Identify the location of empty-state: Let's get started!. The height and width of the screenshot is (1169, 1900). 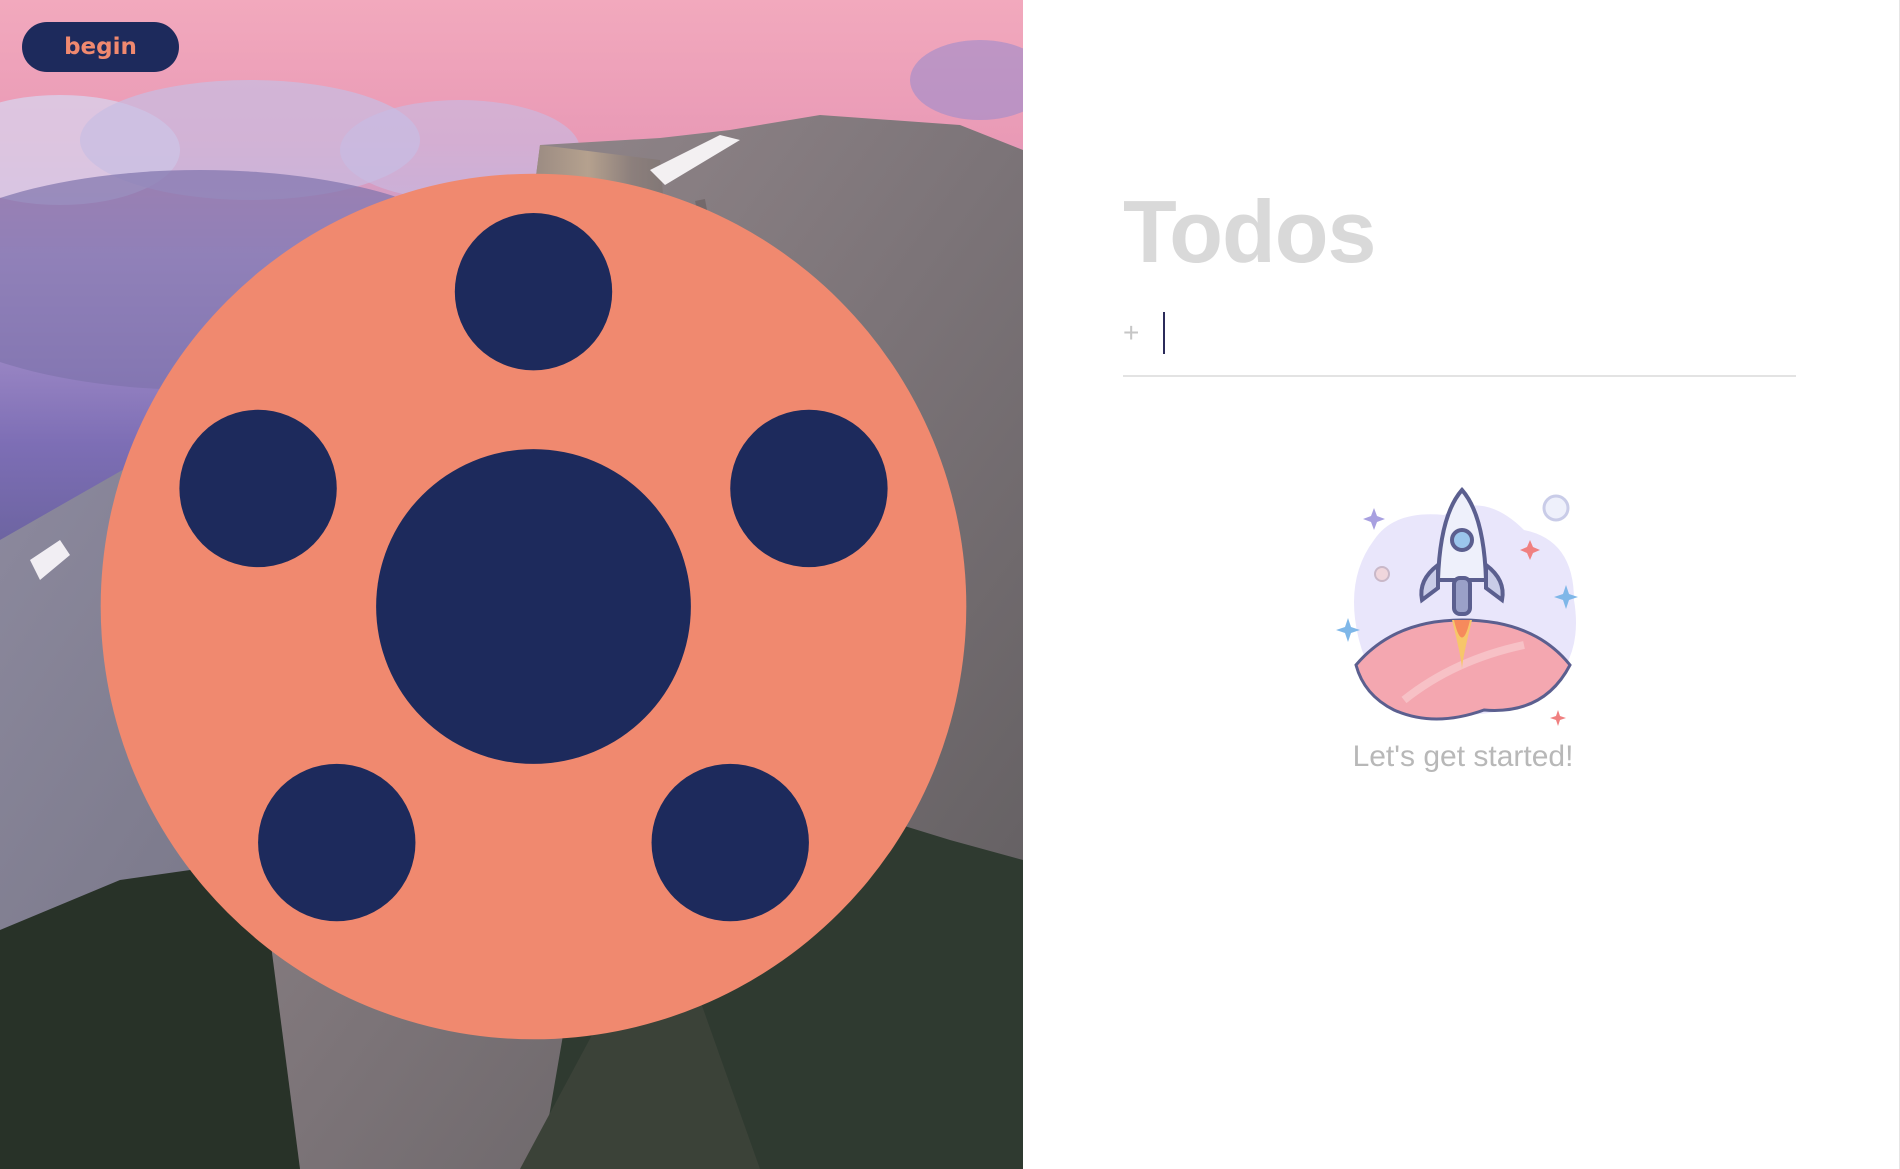
(1463, 621).